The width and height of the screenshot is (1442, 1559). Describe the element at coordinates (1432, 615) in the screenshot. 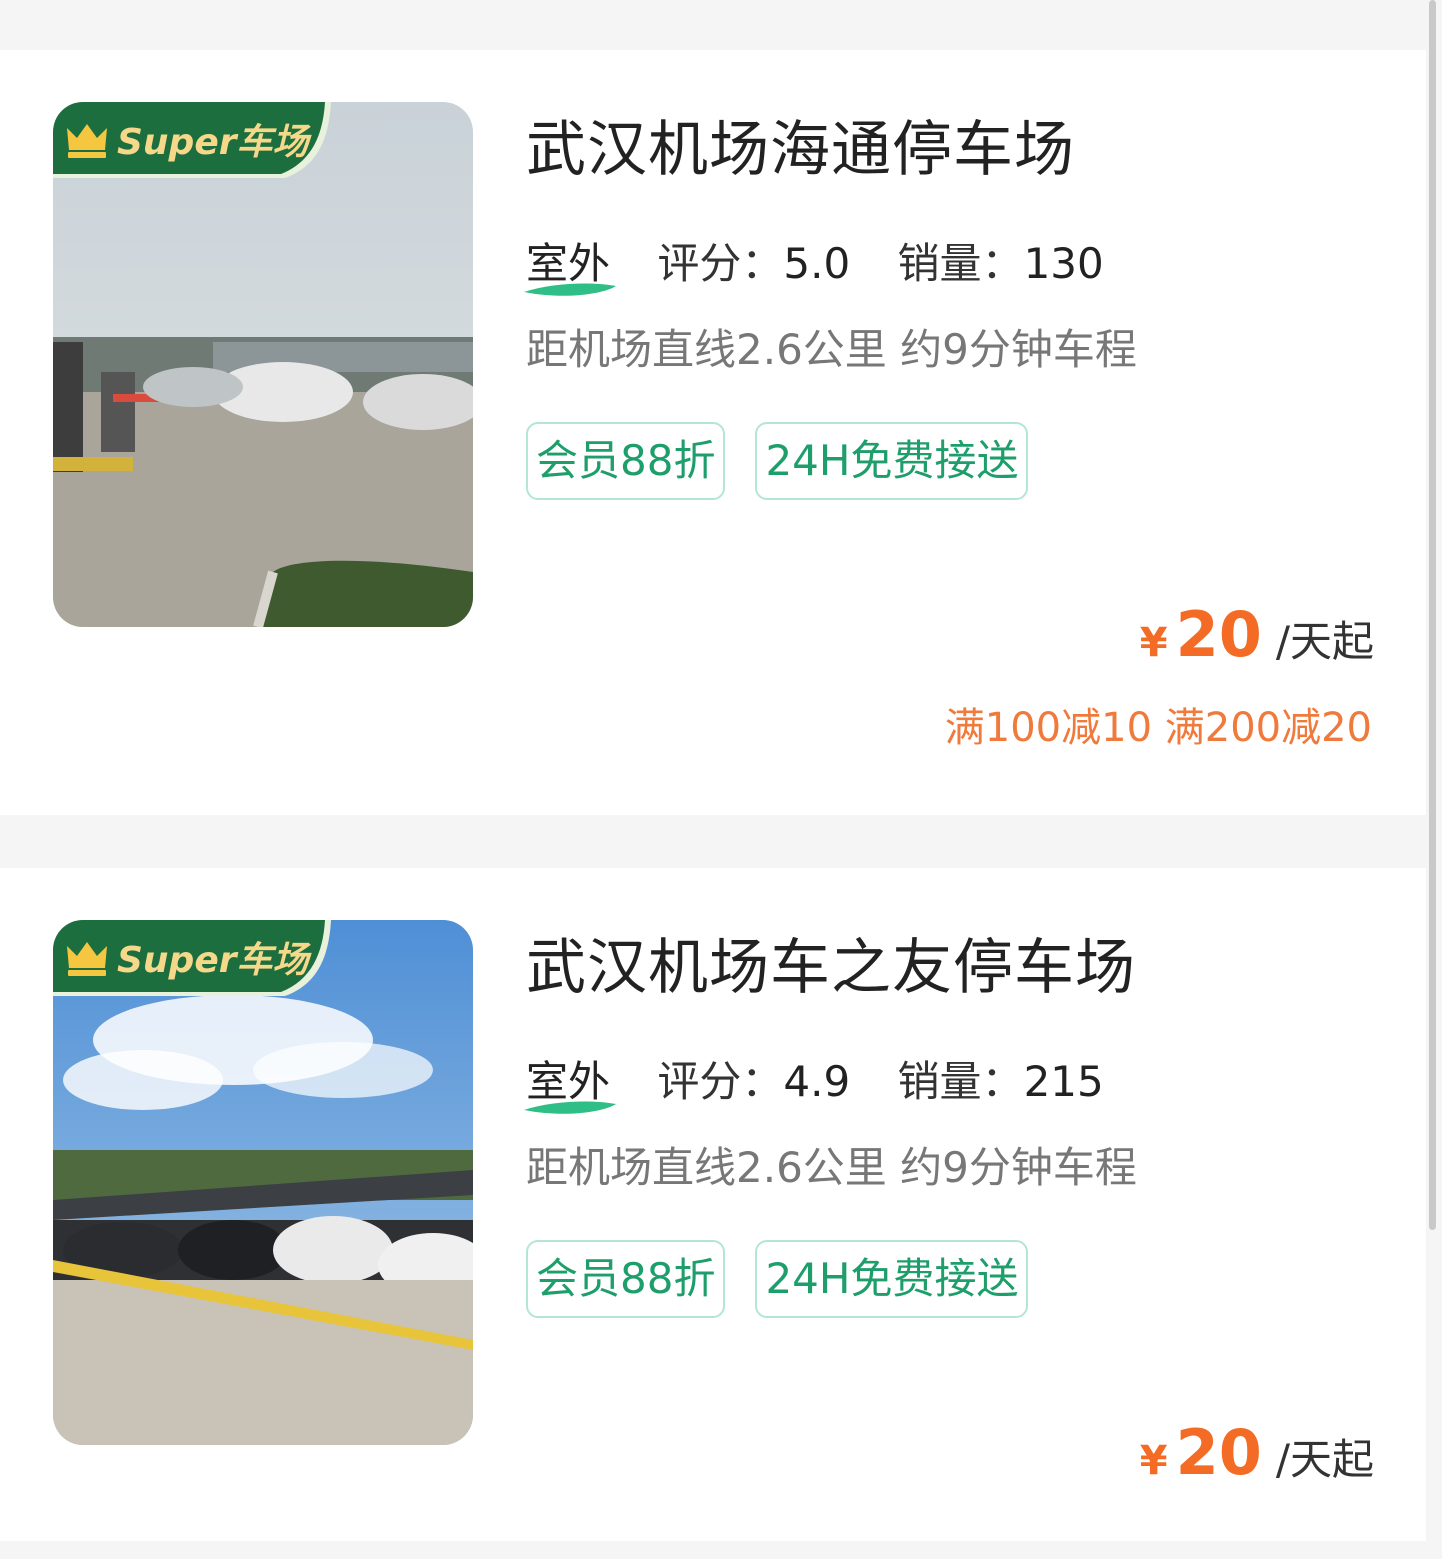

I see `scrollbar` at that location.